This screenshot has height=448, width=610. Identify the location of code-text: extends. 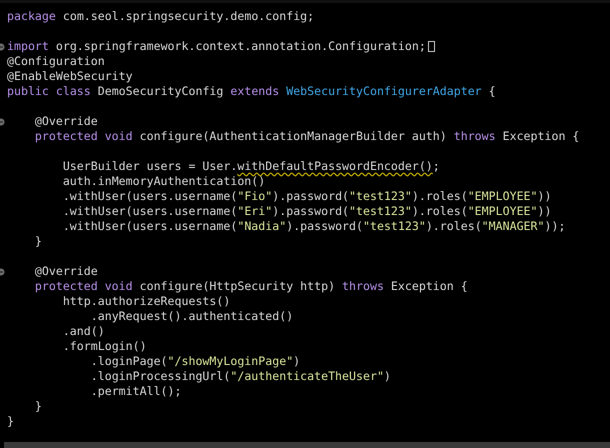
(255, 91).